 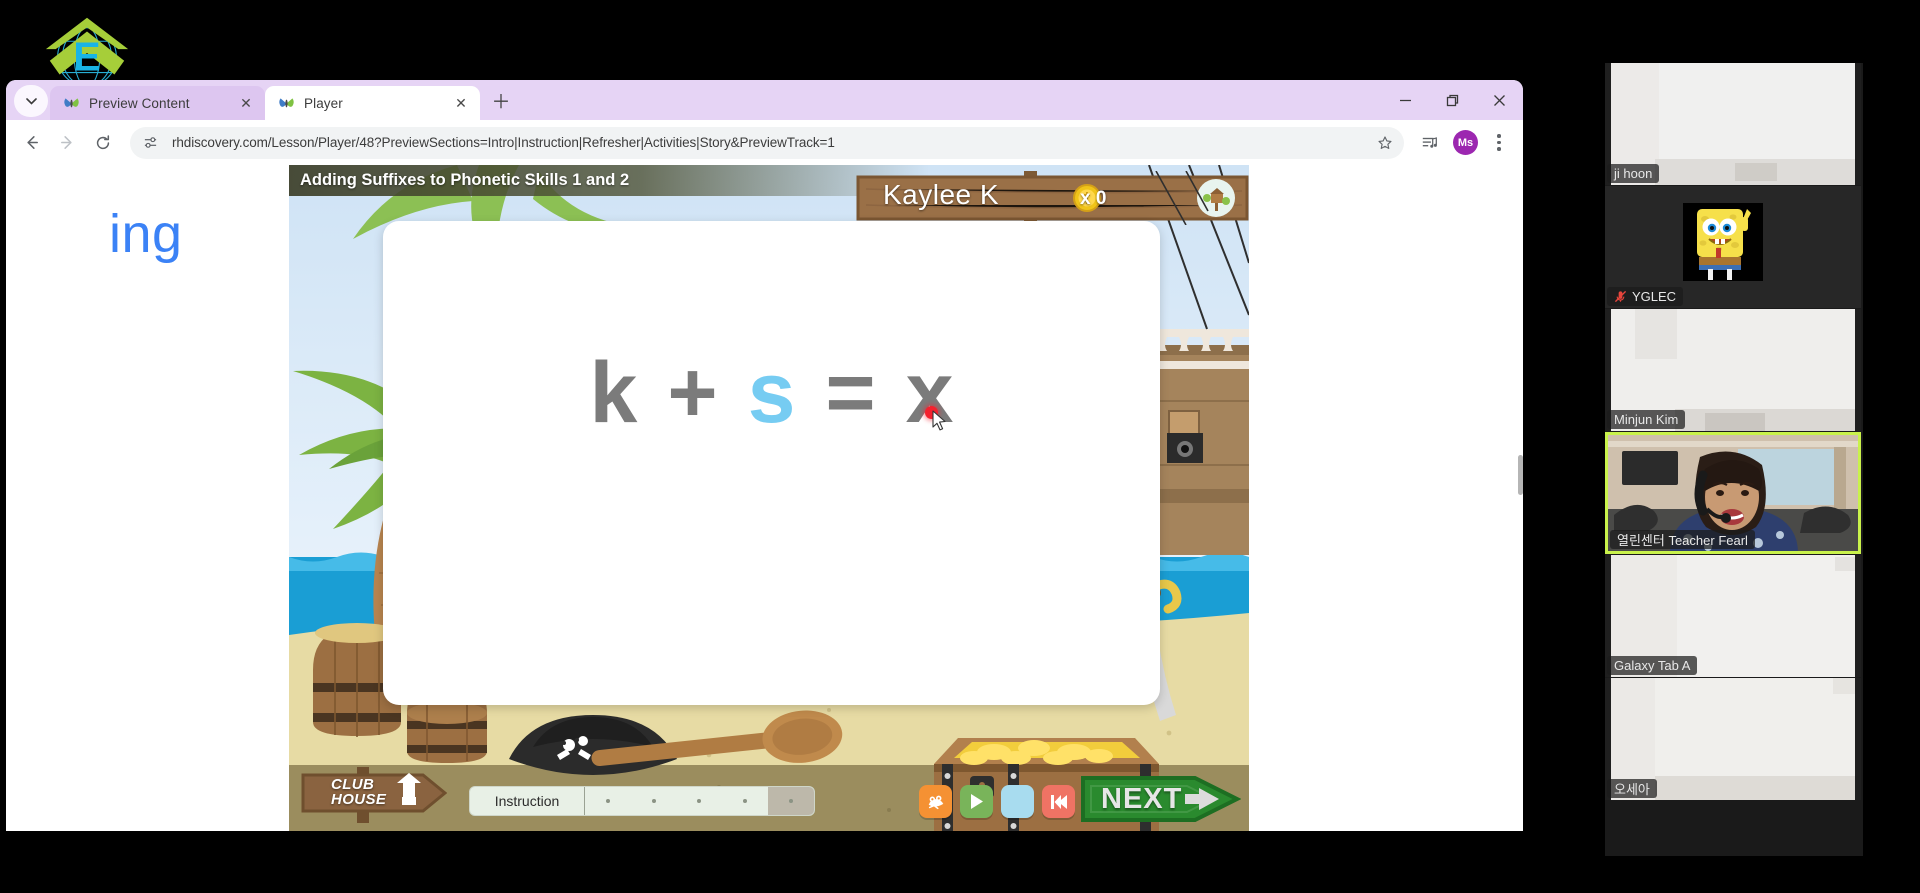 I want to click on window-controls, so click(x=1452, y=100).